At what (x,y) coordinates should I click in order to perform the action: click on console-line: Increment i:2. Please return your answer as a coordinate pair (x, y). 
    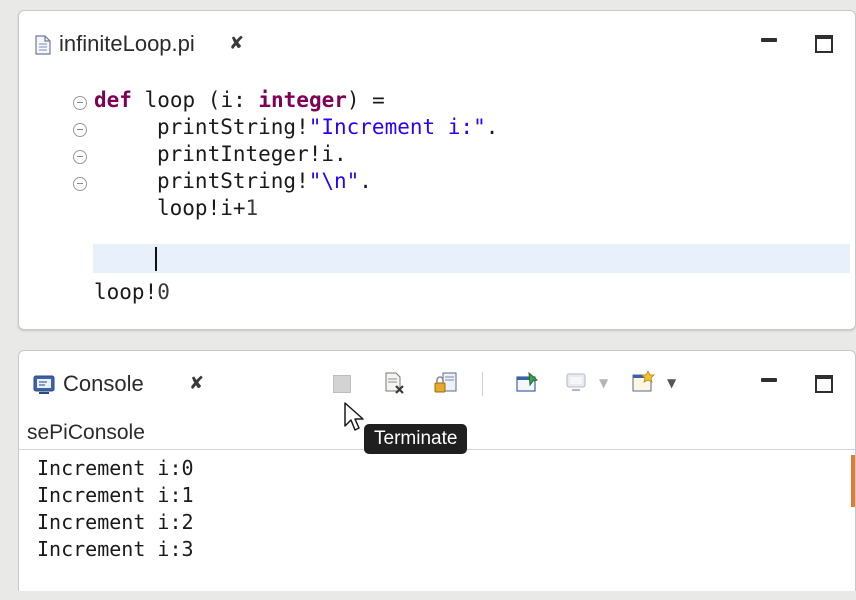
    Looking at the image, I should click on (115, 522).